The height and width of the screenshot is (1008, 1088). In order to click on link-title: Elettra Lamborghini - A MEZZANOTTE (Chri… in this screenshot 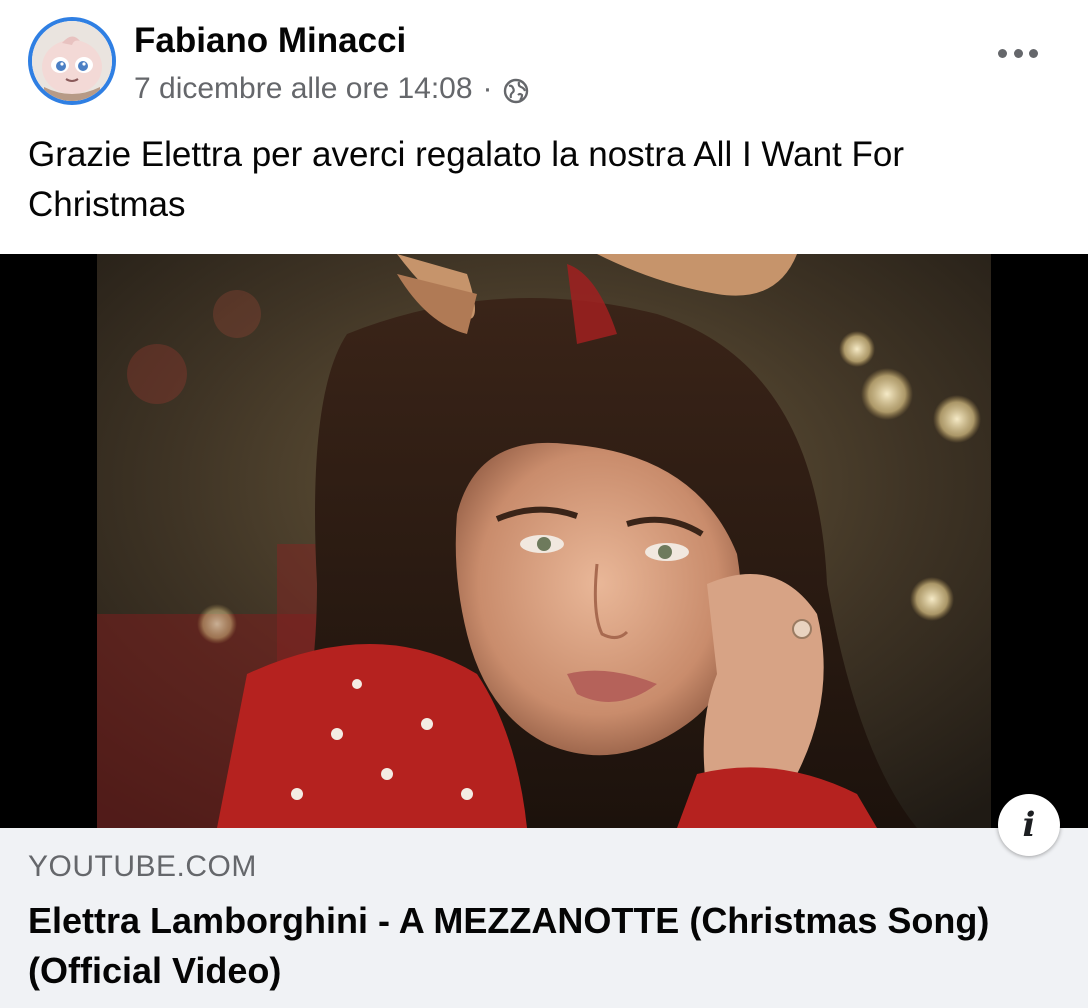, I will do `click(533, 946)`.